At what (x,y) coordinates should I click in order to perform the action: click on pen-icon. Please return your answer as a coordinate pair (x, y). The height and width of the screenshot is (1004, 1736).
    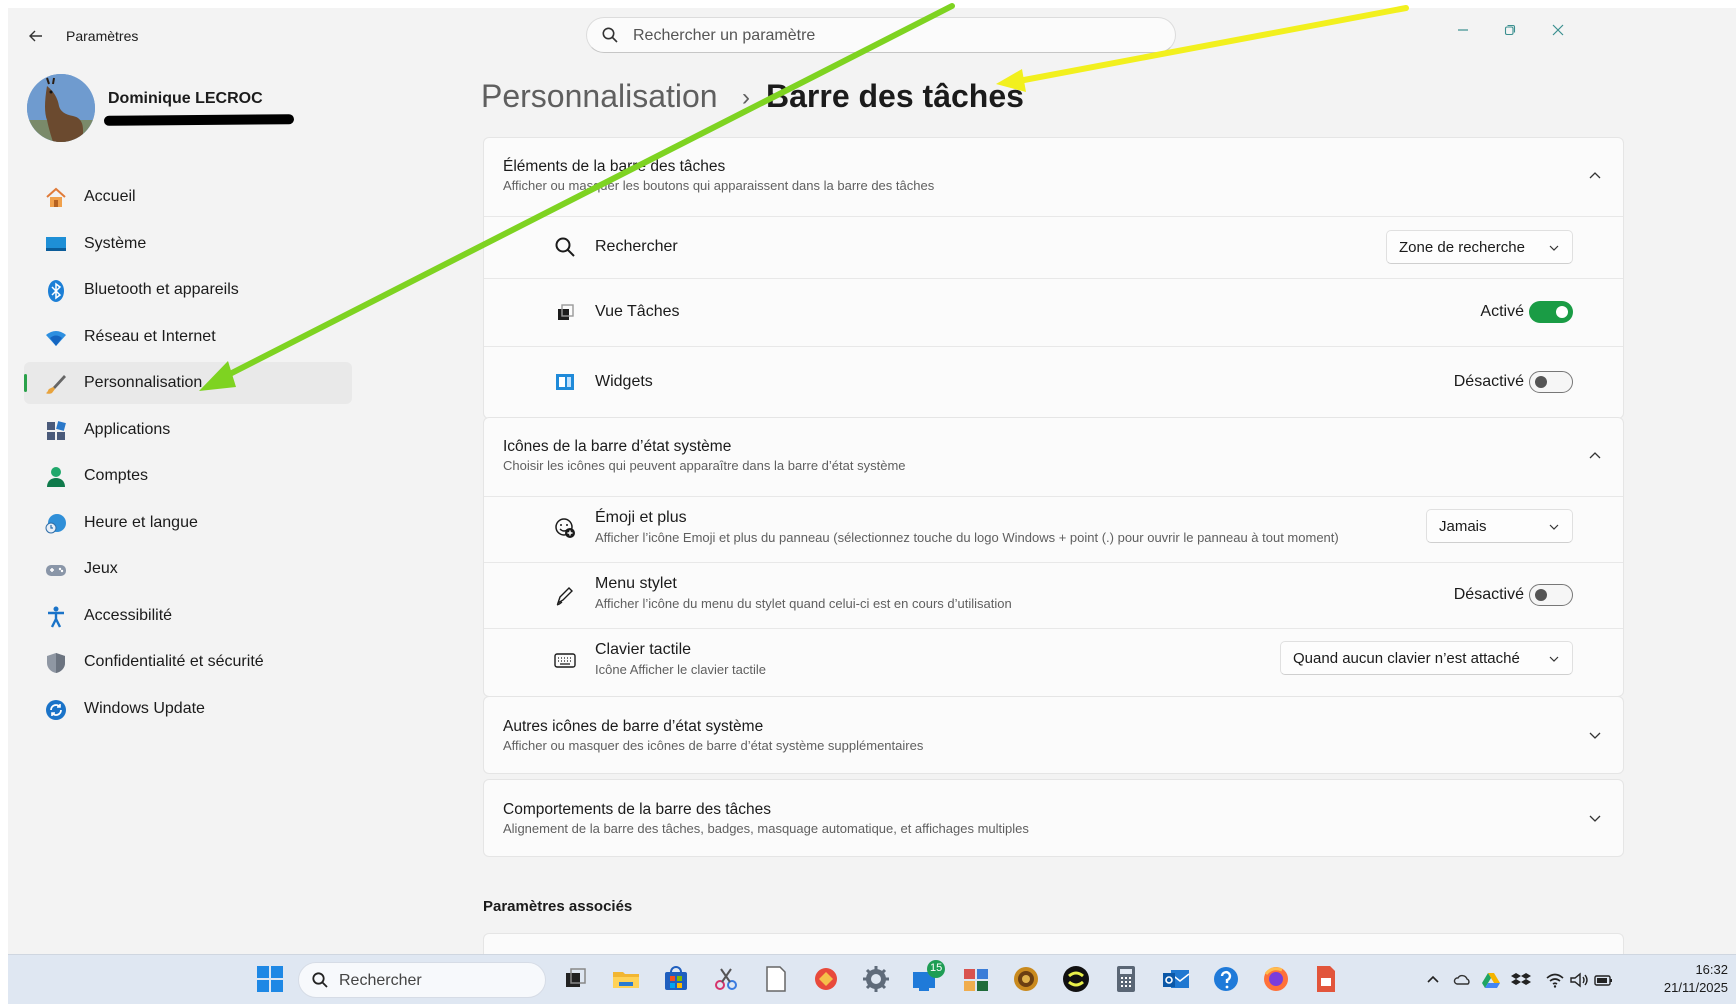
    Looking at the image, I should click on (564, 596).